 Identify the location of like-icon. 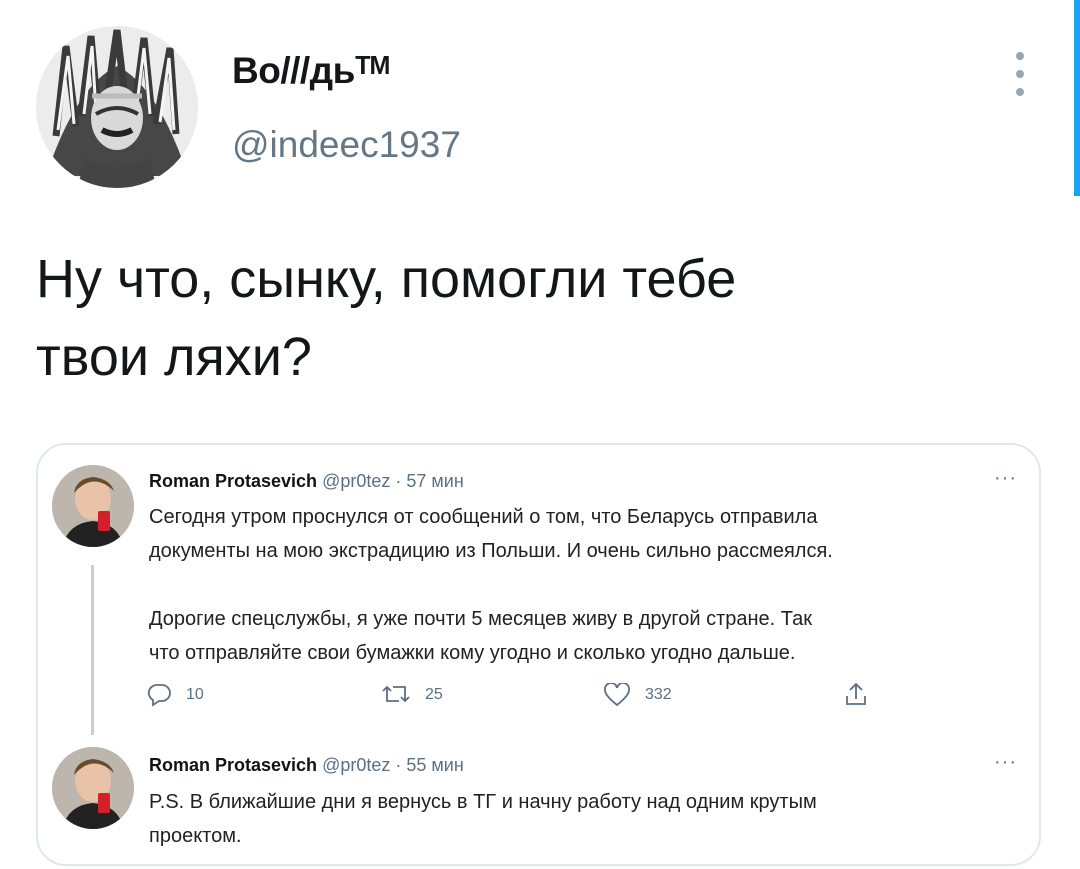
(617, 695).